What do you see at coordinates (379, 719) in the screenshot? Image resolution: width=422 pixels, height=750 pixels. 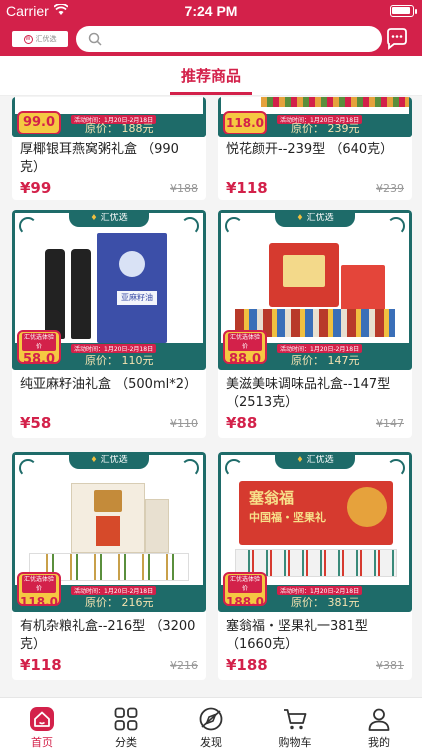 I see `profile-icon` at bounding box center [379, 719].